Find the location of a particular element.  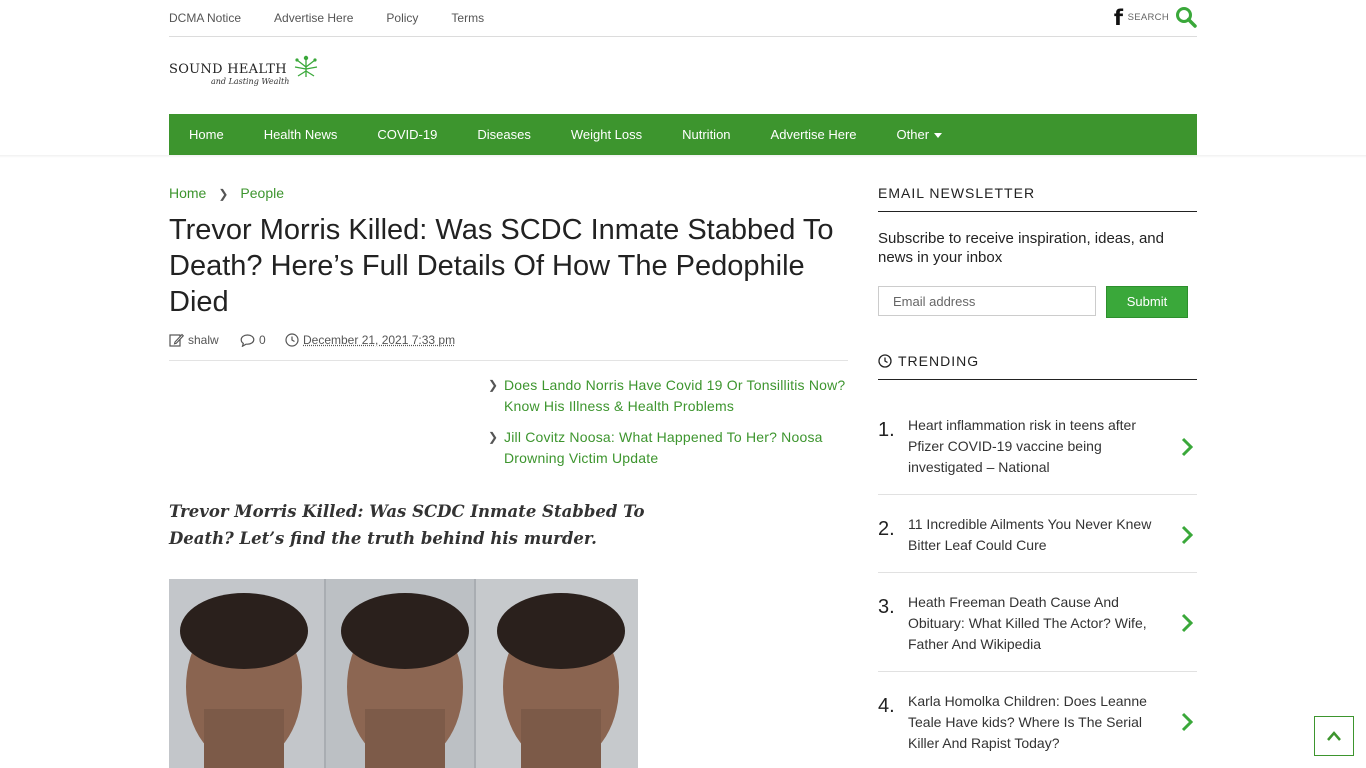

trending-heading-row: TRENDING is located at coordinates (1037, 366).